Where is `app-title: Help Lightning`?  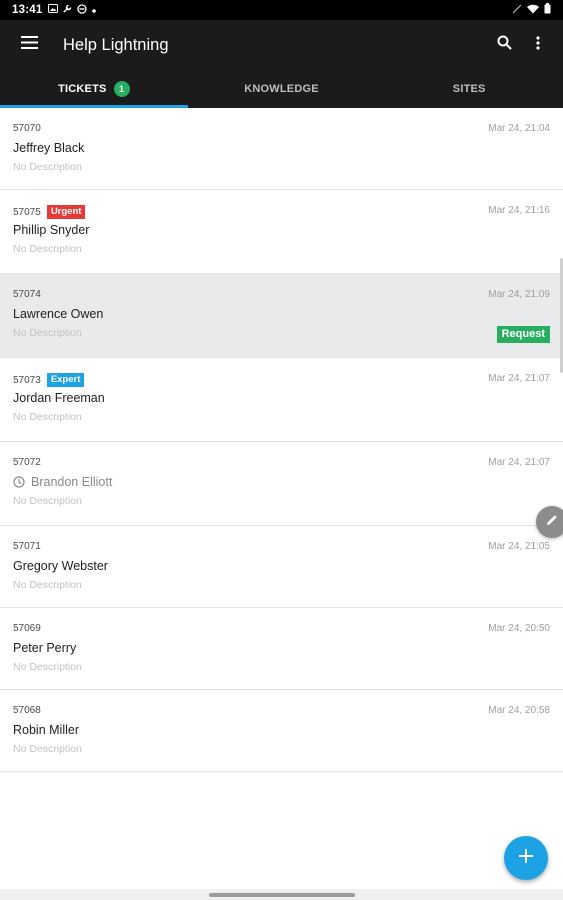
app-title: Help Lightning is located at coordinates (116, 44).